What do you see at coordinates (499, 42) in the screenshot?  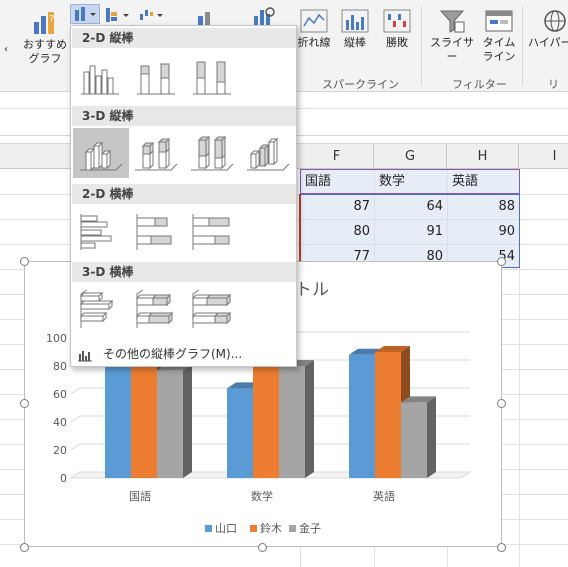 I see `timeline-label-1: タイム` at bounding box center [499, 42].